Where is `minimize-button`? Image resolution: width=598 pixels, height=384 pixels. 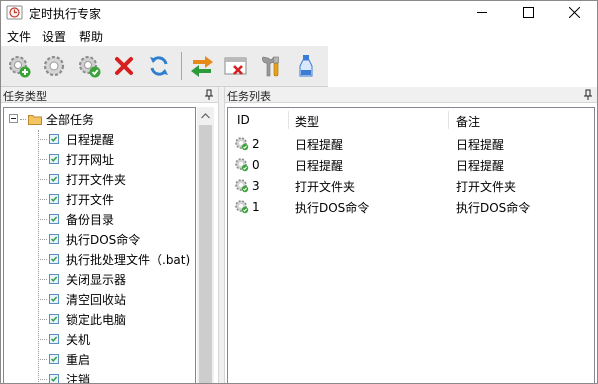 minimize-button is located at coordinates (482, 12).